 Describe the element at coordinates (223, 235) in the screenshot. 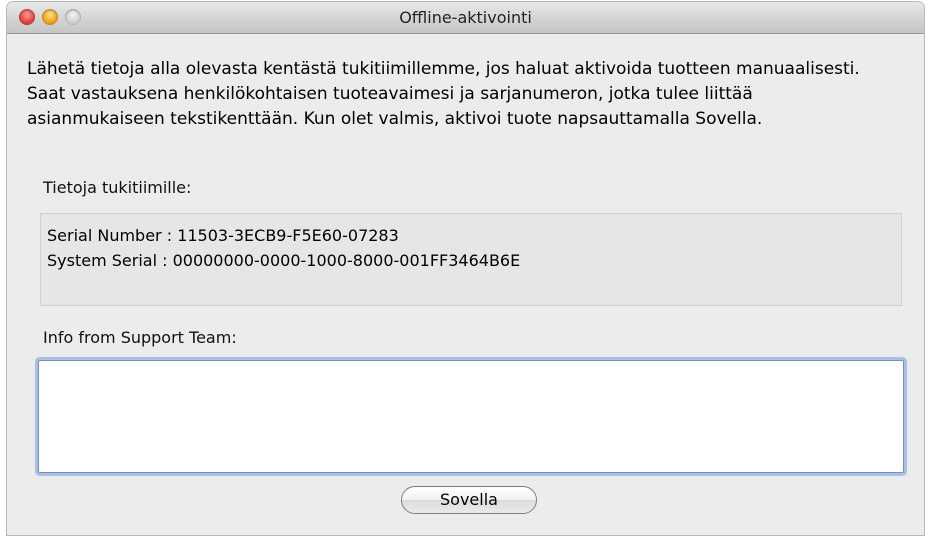

I see `serial-number-line: Serial Number : 11503-3ECB9-F5E60-07283` at that location.